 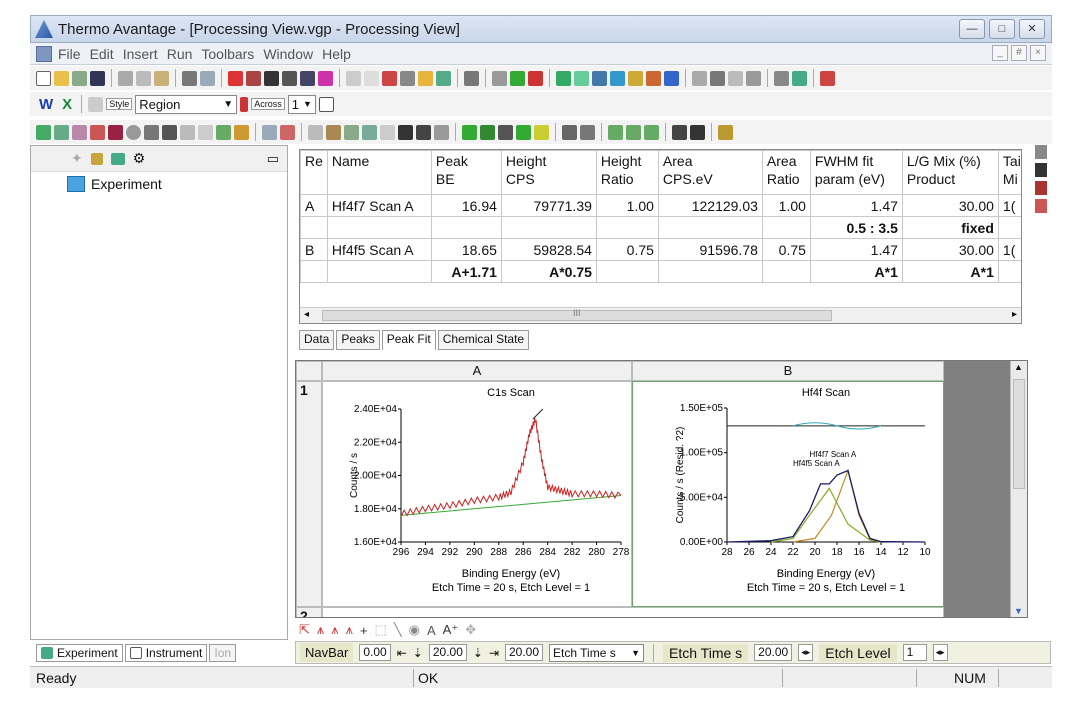 I want to click on view1-icon, so click(x=43, y=132).